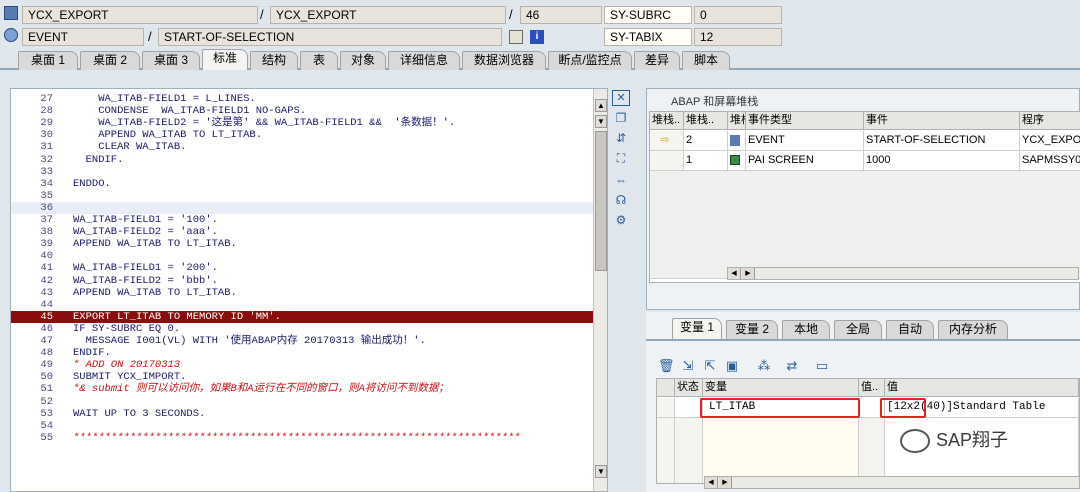  What do you see at coordinates (982, 388) in the screenshot?
I see `var-header-value: 值` at bounding box center [982, 388].